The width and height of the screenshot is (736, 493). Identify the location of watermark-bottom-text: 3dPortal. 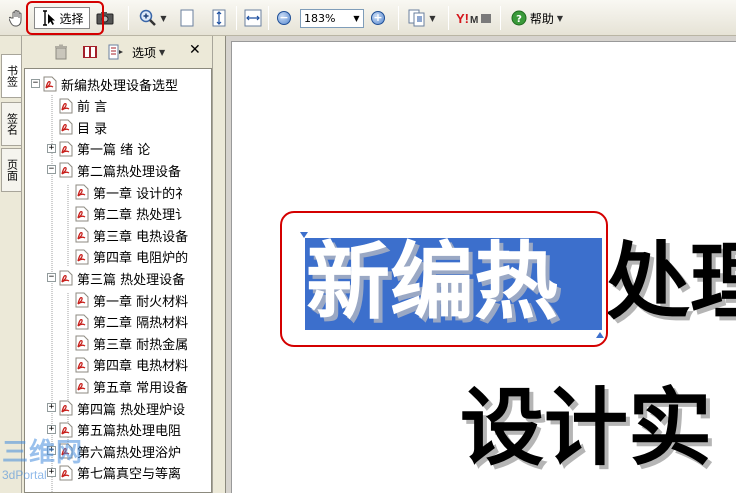
(24, 475).